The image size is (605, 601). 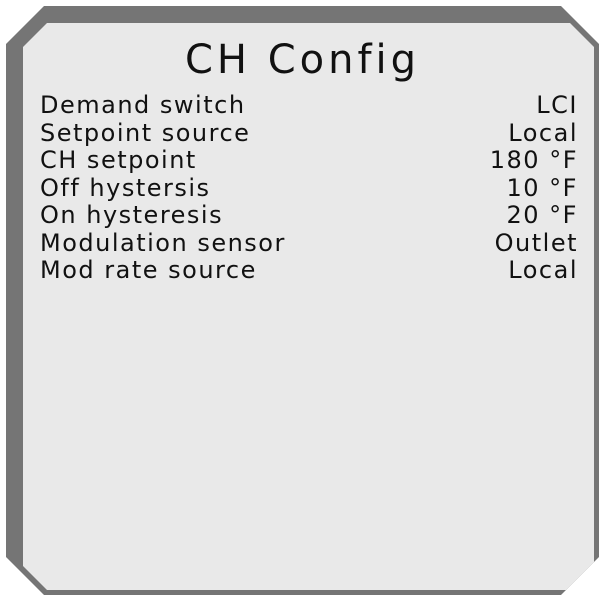 What do you see at coordinates (143, 105) in the screenshot?
I see `setting-label: Demand switch` at bounding box center [143, 105].